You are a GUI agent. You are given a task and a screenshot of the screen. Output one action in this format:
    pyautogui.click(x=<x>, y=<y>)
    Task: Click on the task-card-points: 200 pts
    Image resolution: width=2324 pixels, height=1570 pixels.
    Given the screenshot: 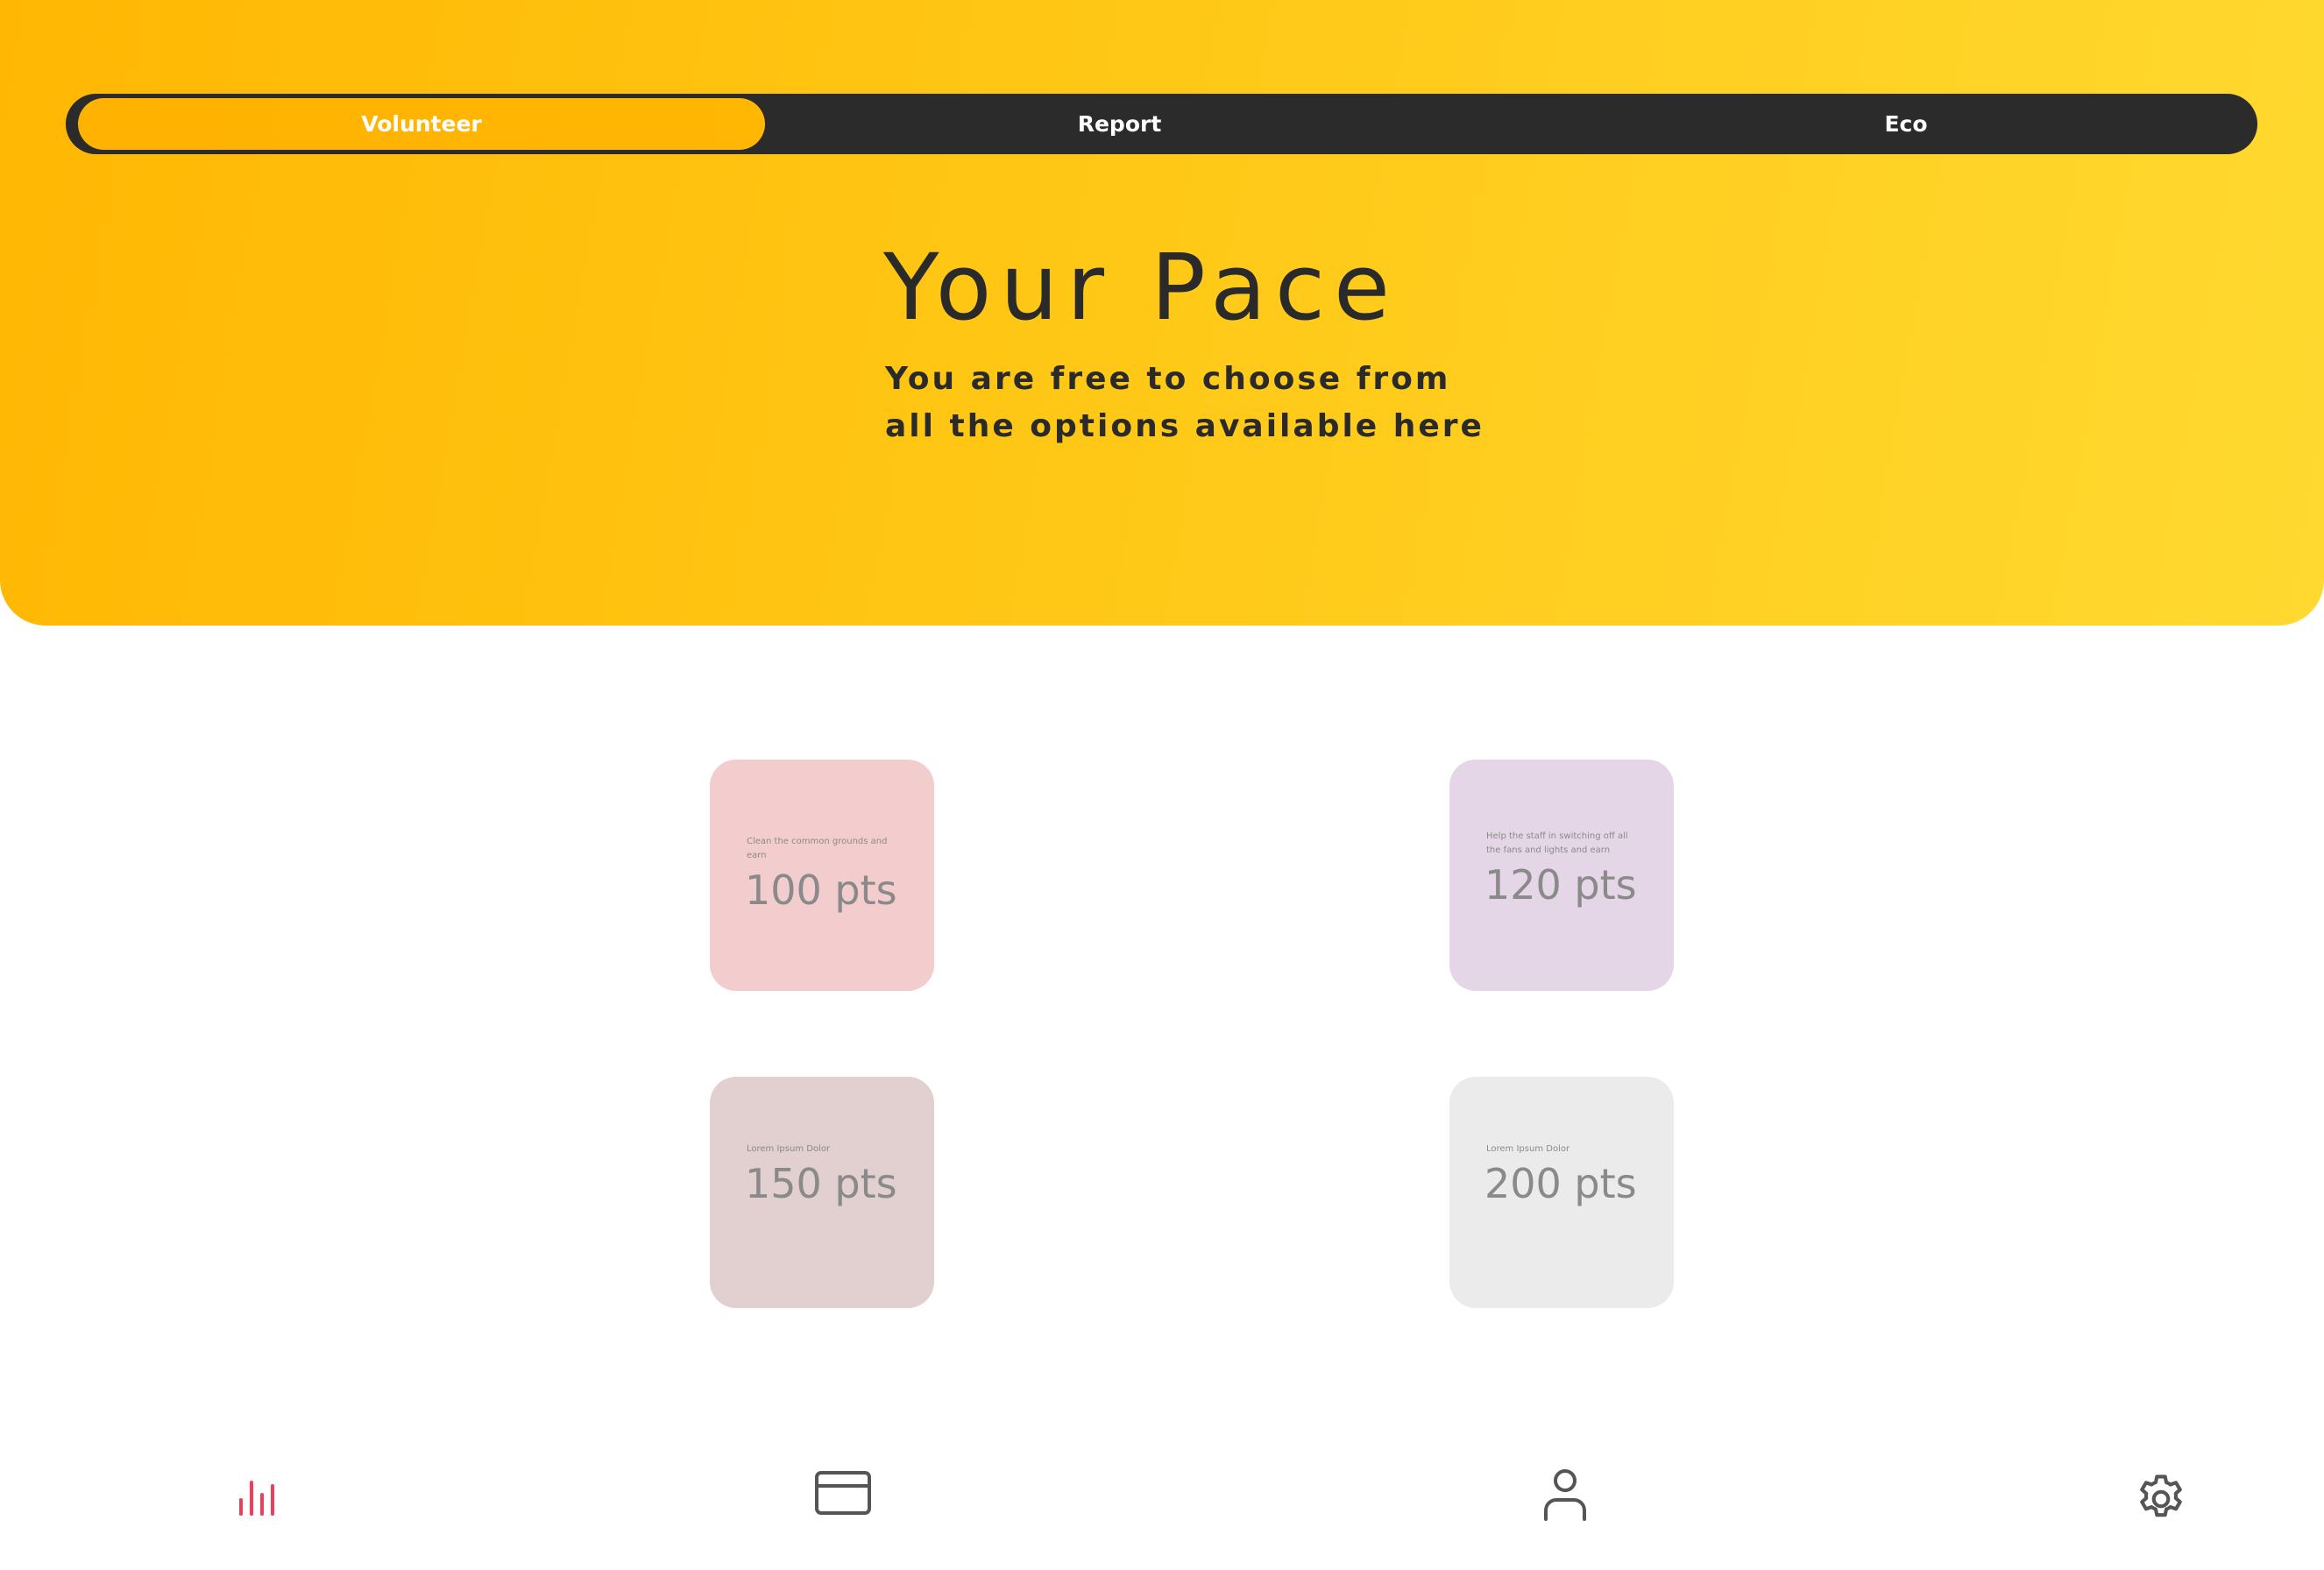 What is the action you would take?
    pyautogui.click(x=1561, y=1183)
    